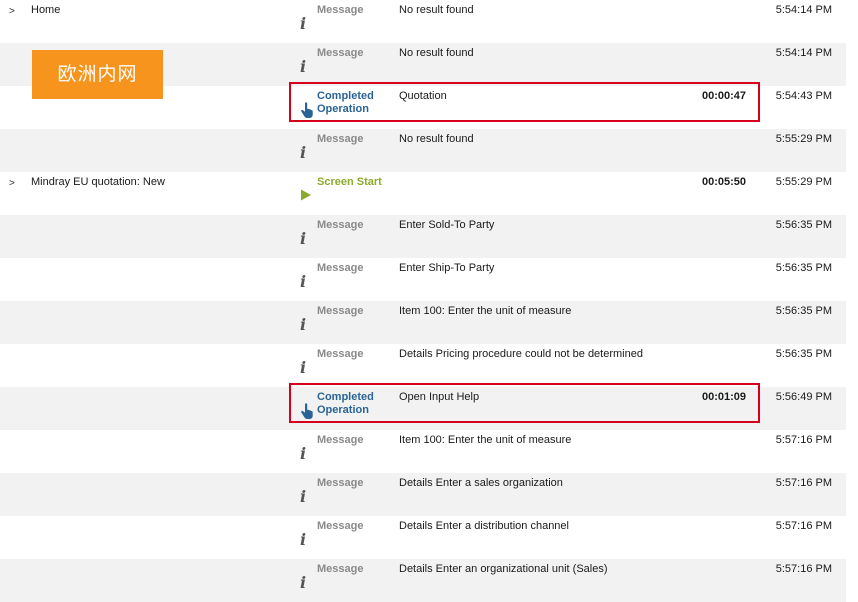 Image resolution: width=858 pixels, height=602 pixels. Describe the element at coordinates (46, 10) in the screenshot. I see `screen-name: Home` at that location.